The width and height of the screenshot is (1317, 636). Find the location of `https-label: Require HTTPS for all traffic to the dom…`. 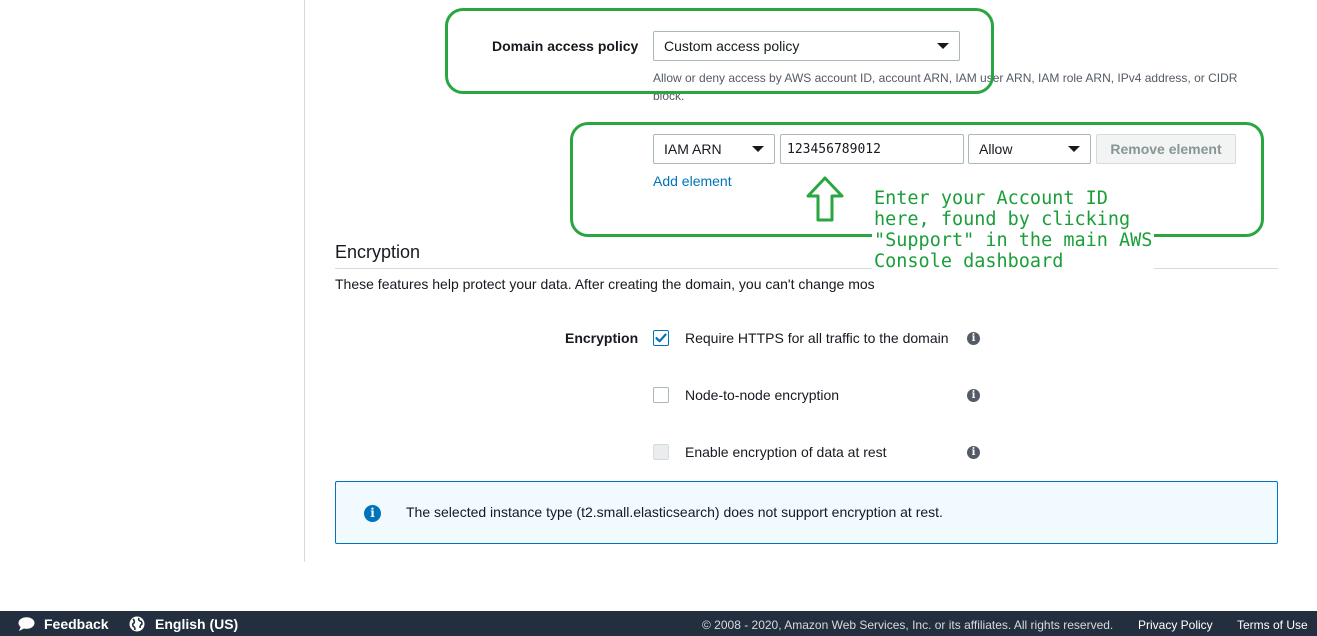

https-label: Require HTTPS for all traffic to the dom… is located at coordinates (817, 338).